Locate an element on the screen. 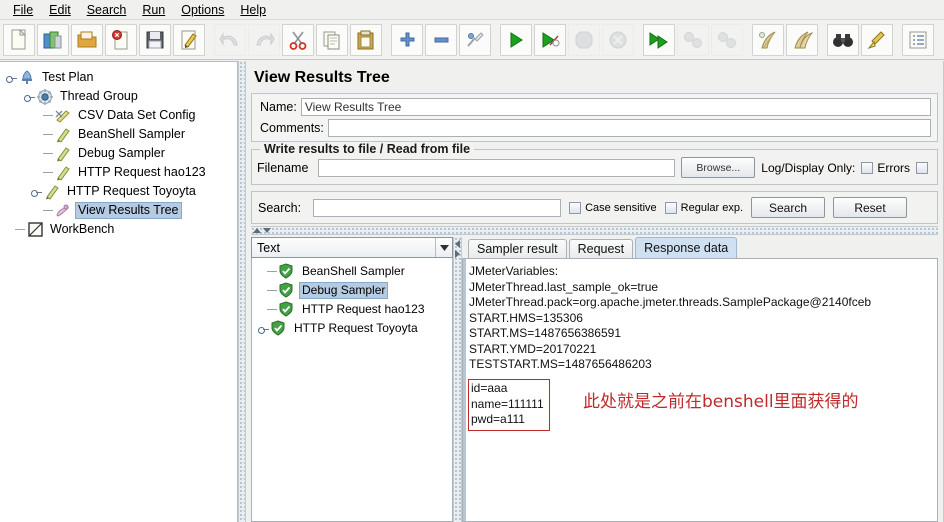 Image resolution: width=944 pixels, height=522 pixels. sampler-icon is located at coordinates (63, 153).